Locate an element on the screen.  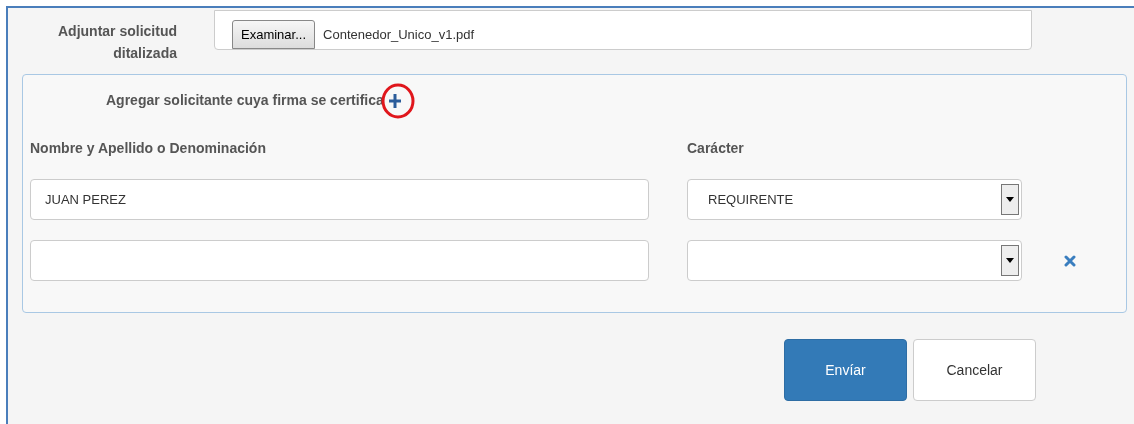
name-field: JUAN PEREZ is located at coordinates (339, 199).